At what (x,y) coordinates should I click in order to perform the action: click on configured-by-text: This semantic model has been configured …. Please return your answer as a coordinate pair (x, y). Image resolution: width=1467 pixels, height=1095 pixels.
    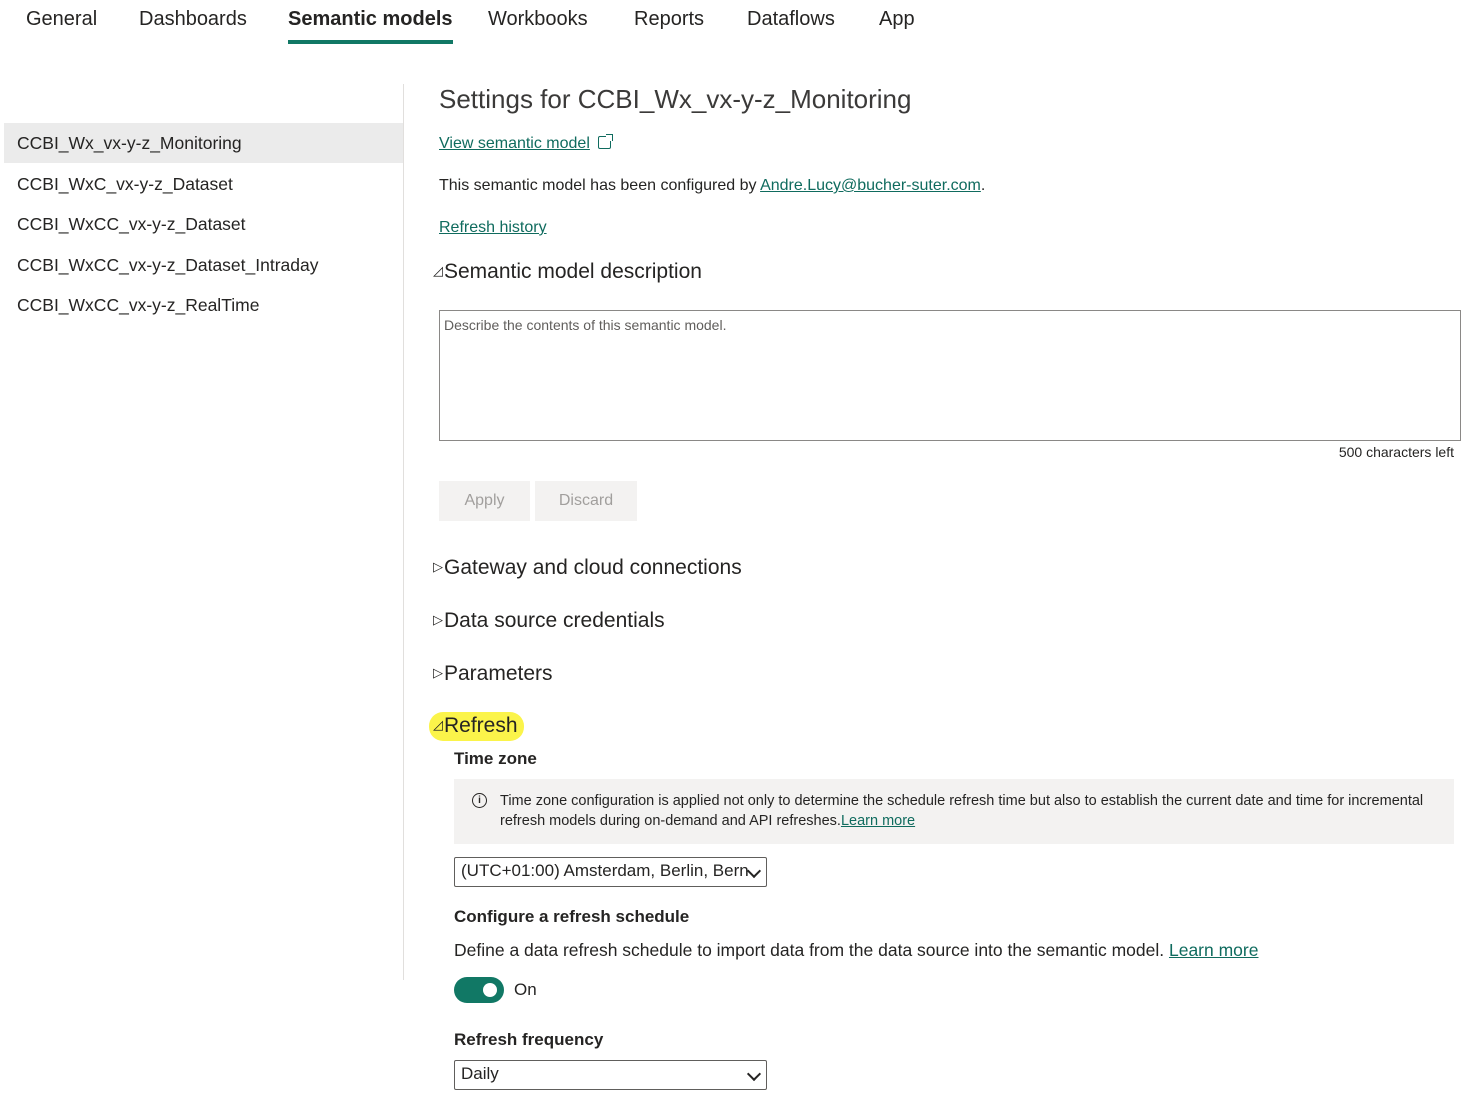
    Looking at the image, I should click on (712, 186).